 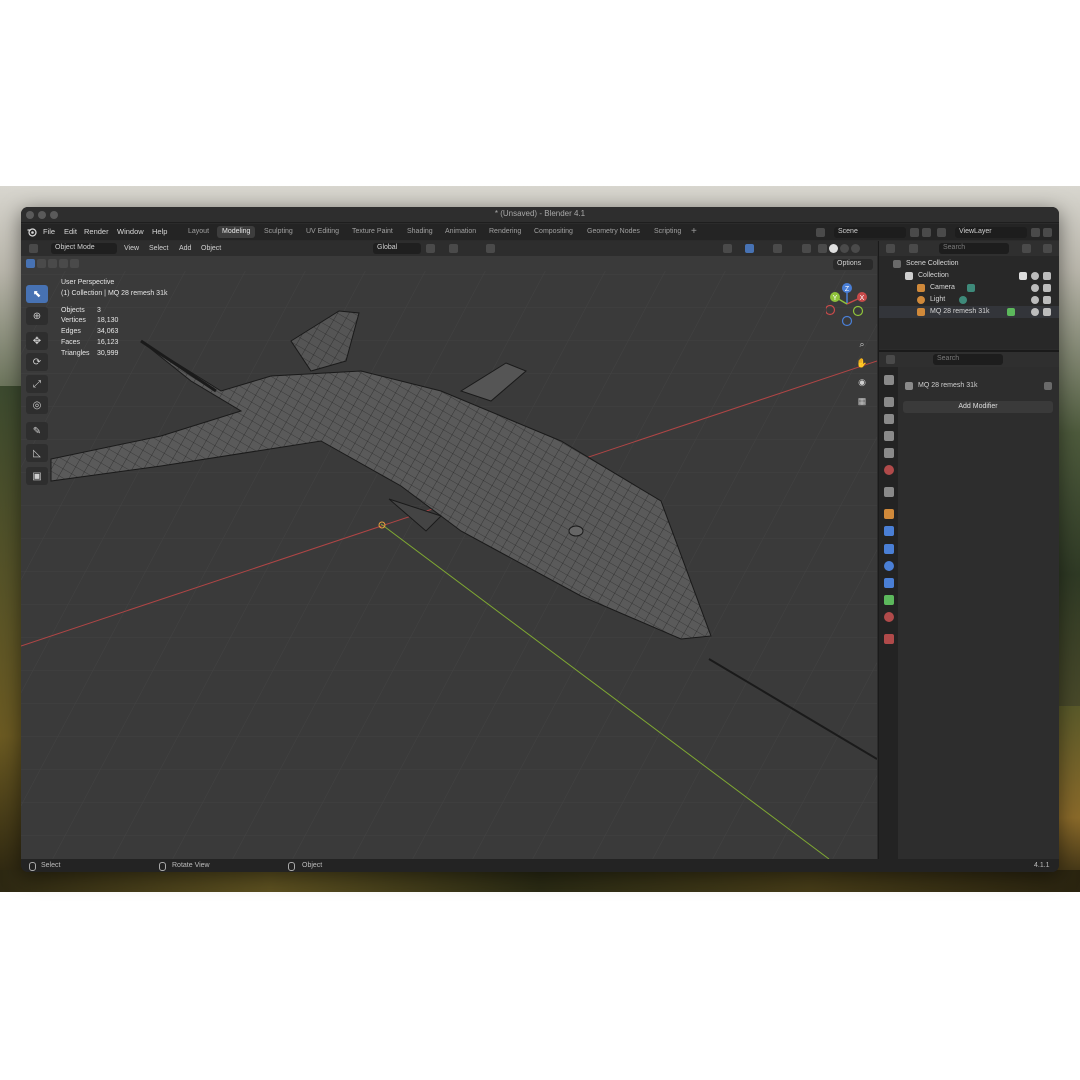 What do you see at coordinates (37, 431) in the screenshot?
I see `annotate-tool: ✎` at bounding box center [37, 431].